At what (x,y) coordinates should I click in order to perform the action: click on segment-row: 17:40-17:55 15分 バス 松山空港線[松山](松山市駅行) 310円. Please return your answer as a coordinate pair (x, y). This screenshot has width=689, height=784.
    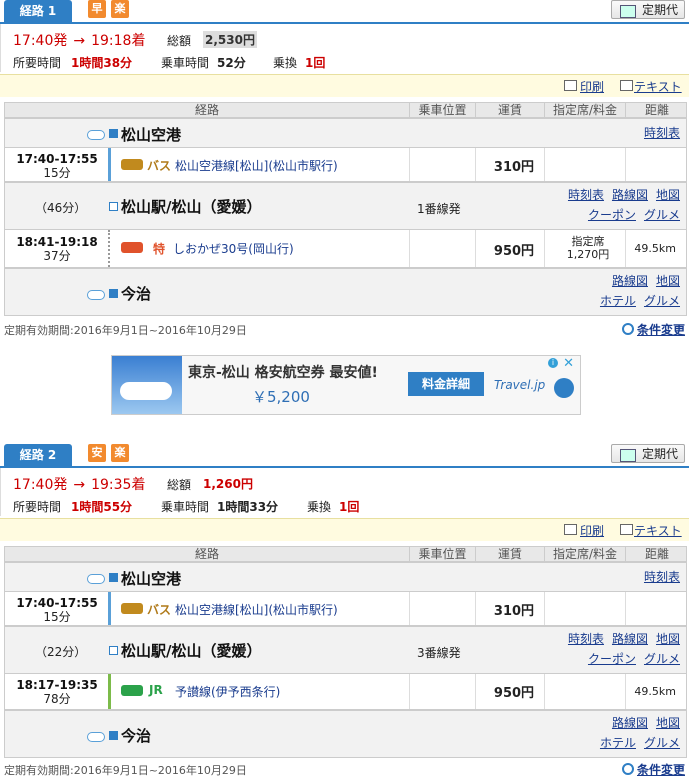
    Looking at the image, I should click on (345, 165).